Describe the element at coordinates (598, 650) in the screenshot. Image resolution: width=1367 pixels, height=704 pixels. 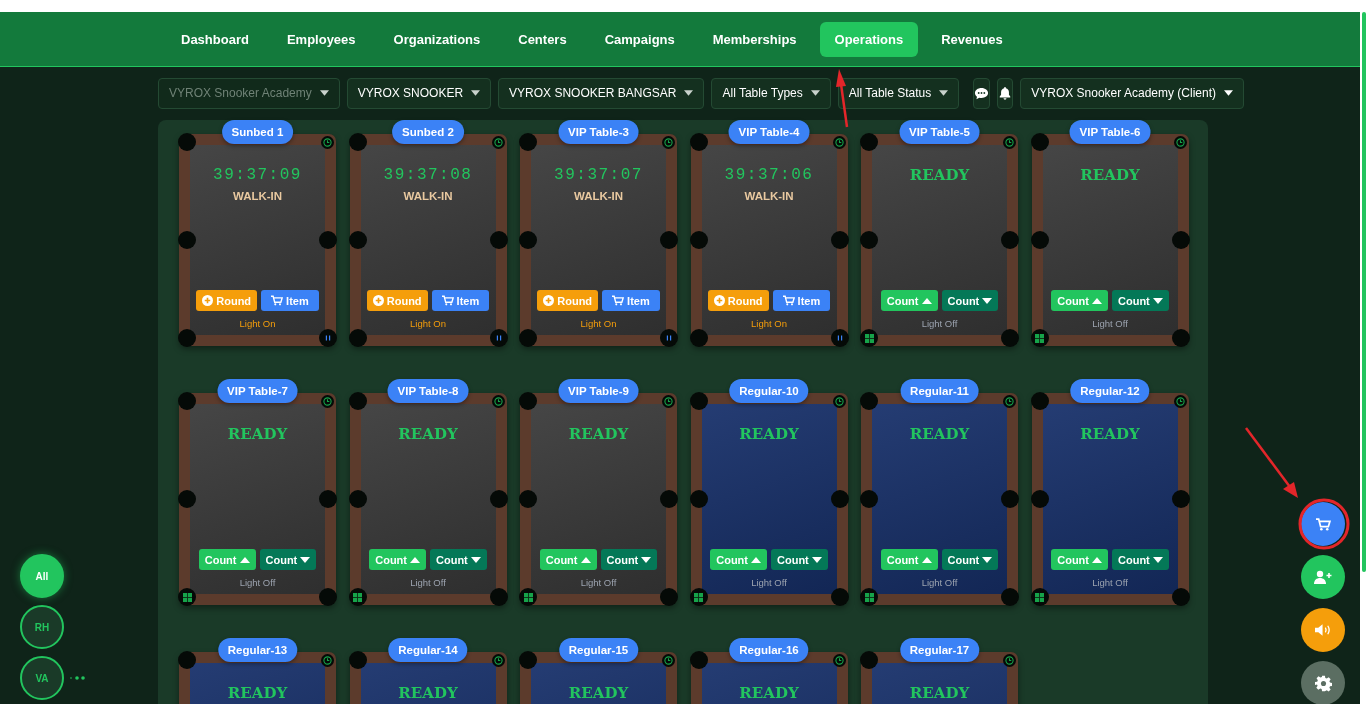
I see `table-name-badge: Regular-15` at that location.